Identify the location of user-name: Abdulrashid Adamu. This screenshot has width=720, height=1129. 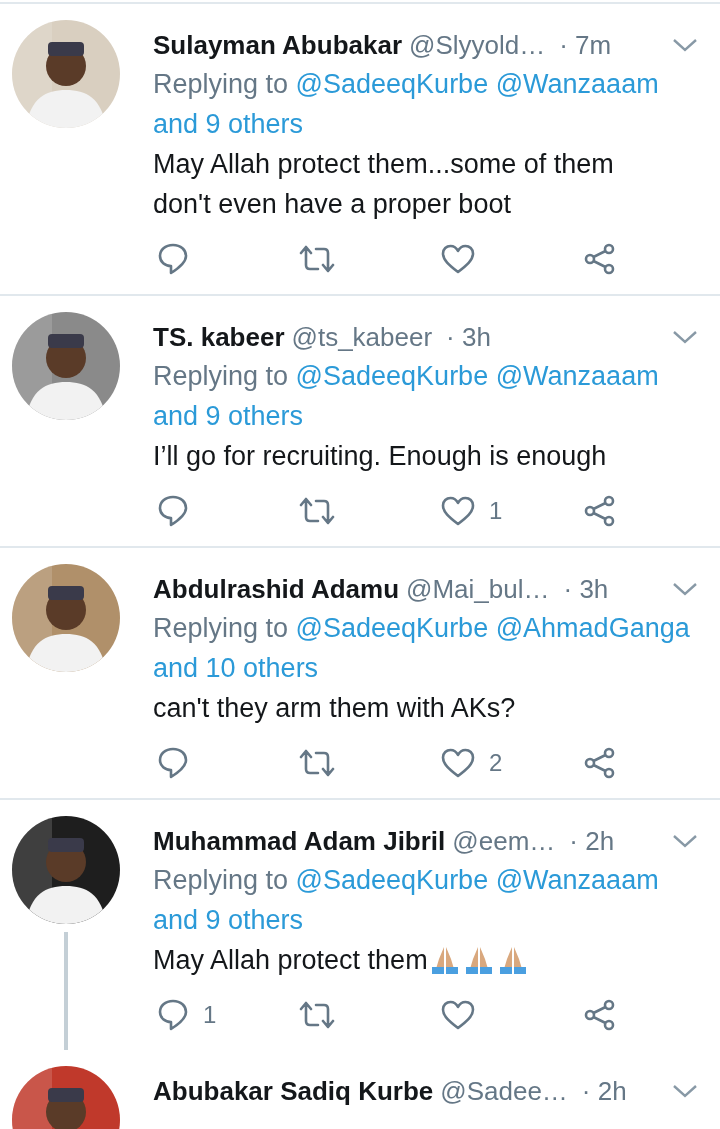
(276, 589).